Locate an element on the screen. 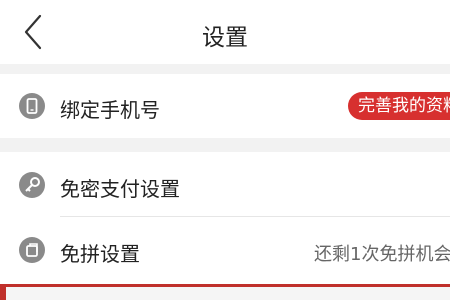 This screenshot has height=300, width=450. row-label: 免拼设置 is located at coordinates (100, 254).